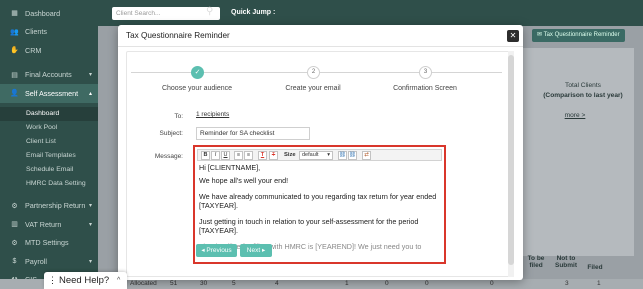 This screenshot has height=289, width=643. What do you see at coordinates (49, 184) in the screenshot?
I see `sidebar-subitem-hmrc-data-setting: HMRC Data Setting` at bounding box center [49, 184].